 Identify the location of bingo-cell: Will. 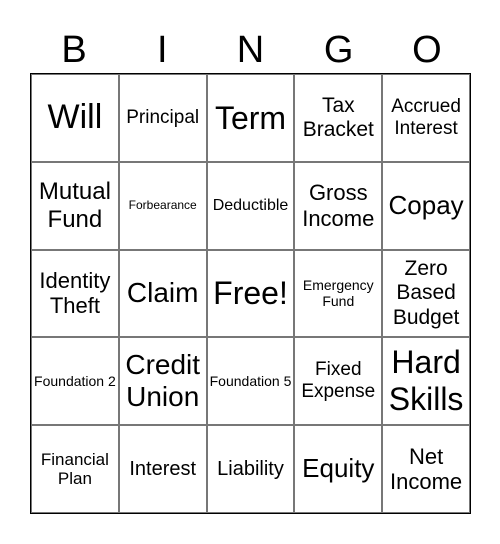
(75, 118).